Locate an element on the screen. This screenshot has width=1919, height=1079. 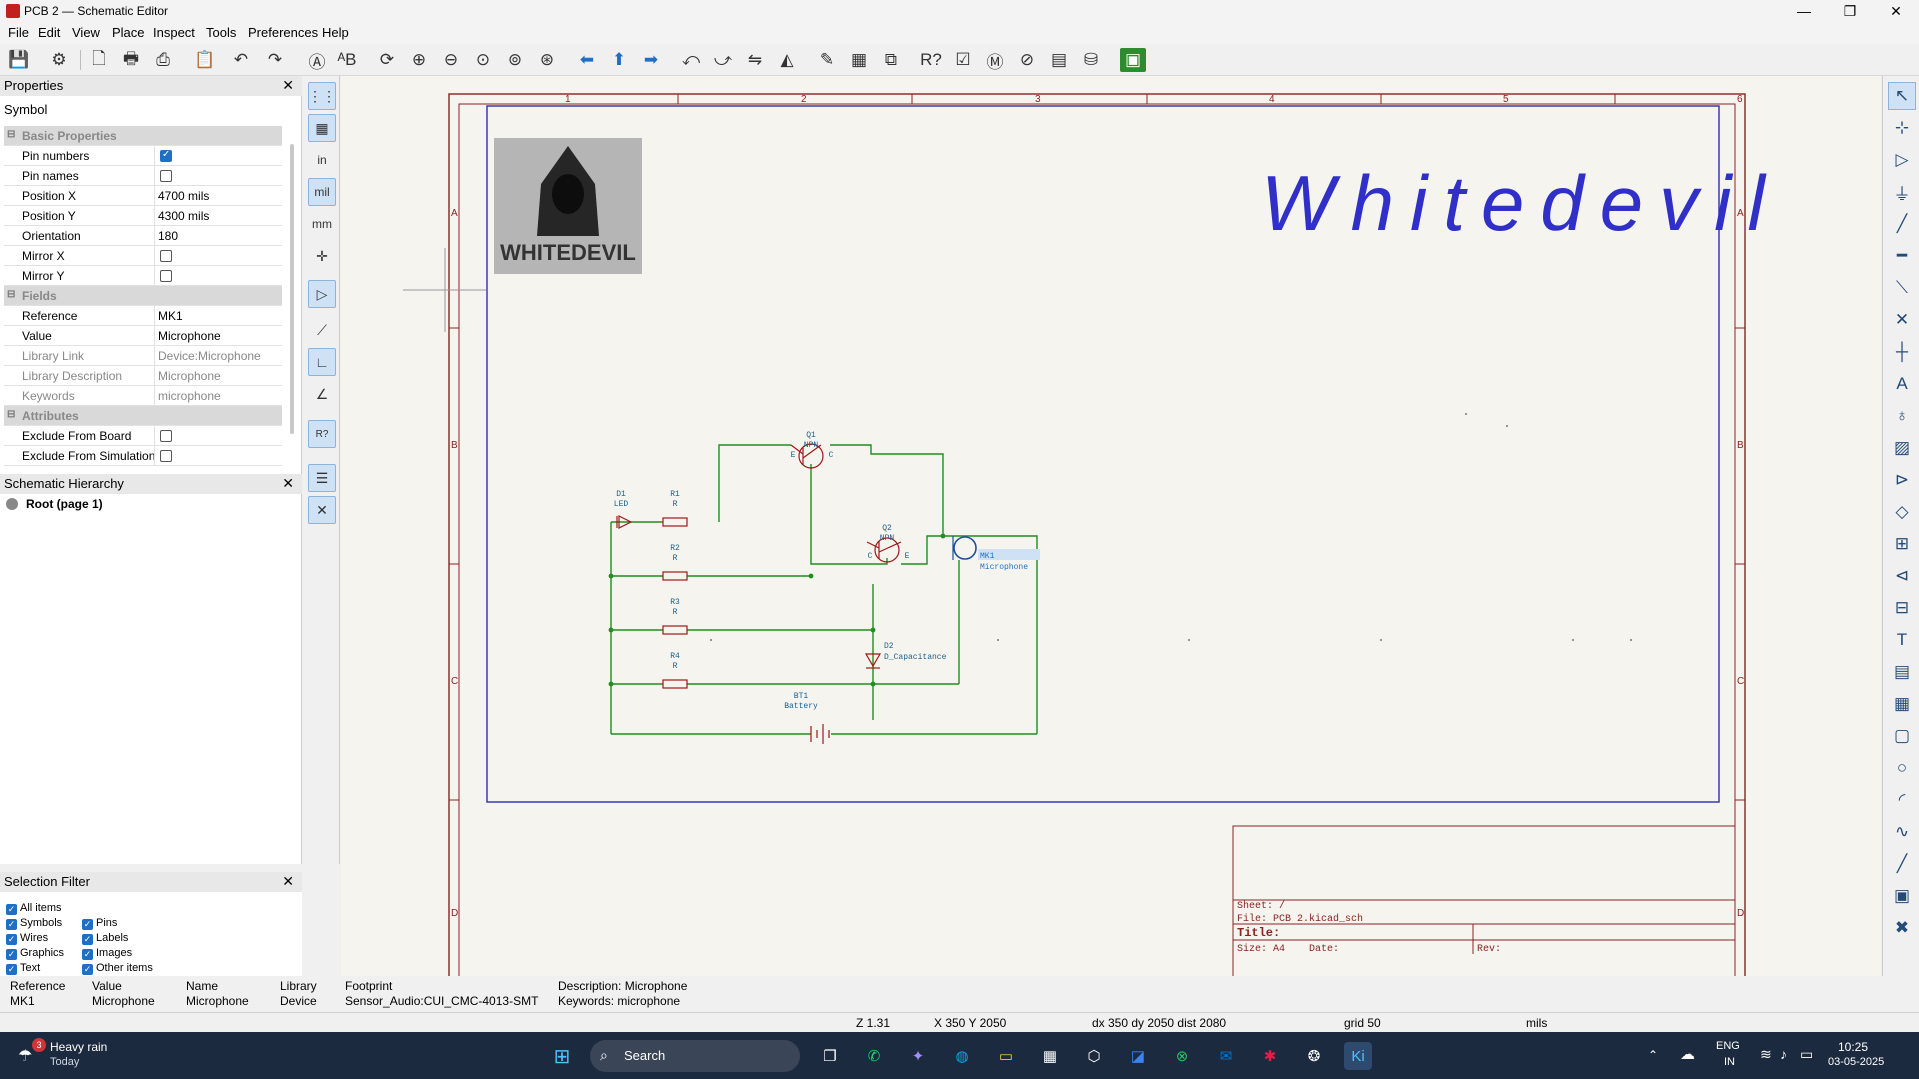
rotate-ccw-icon: ⤺ is located at coordinates (691, 60).